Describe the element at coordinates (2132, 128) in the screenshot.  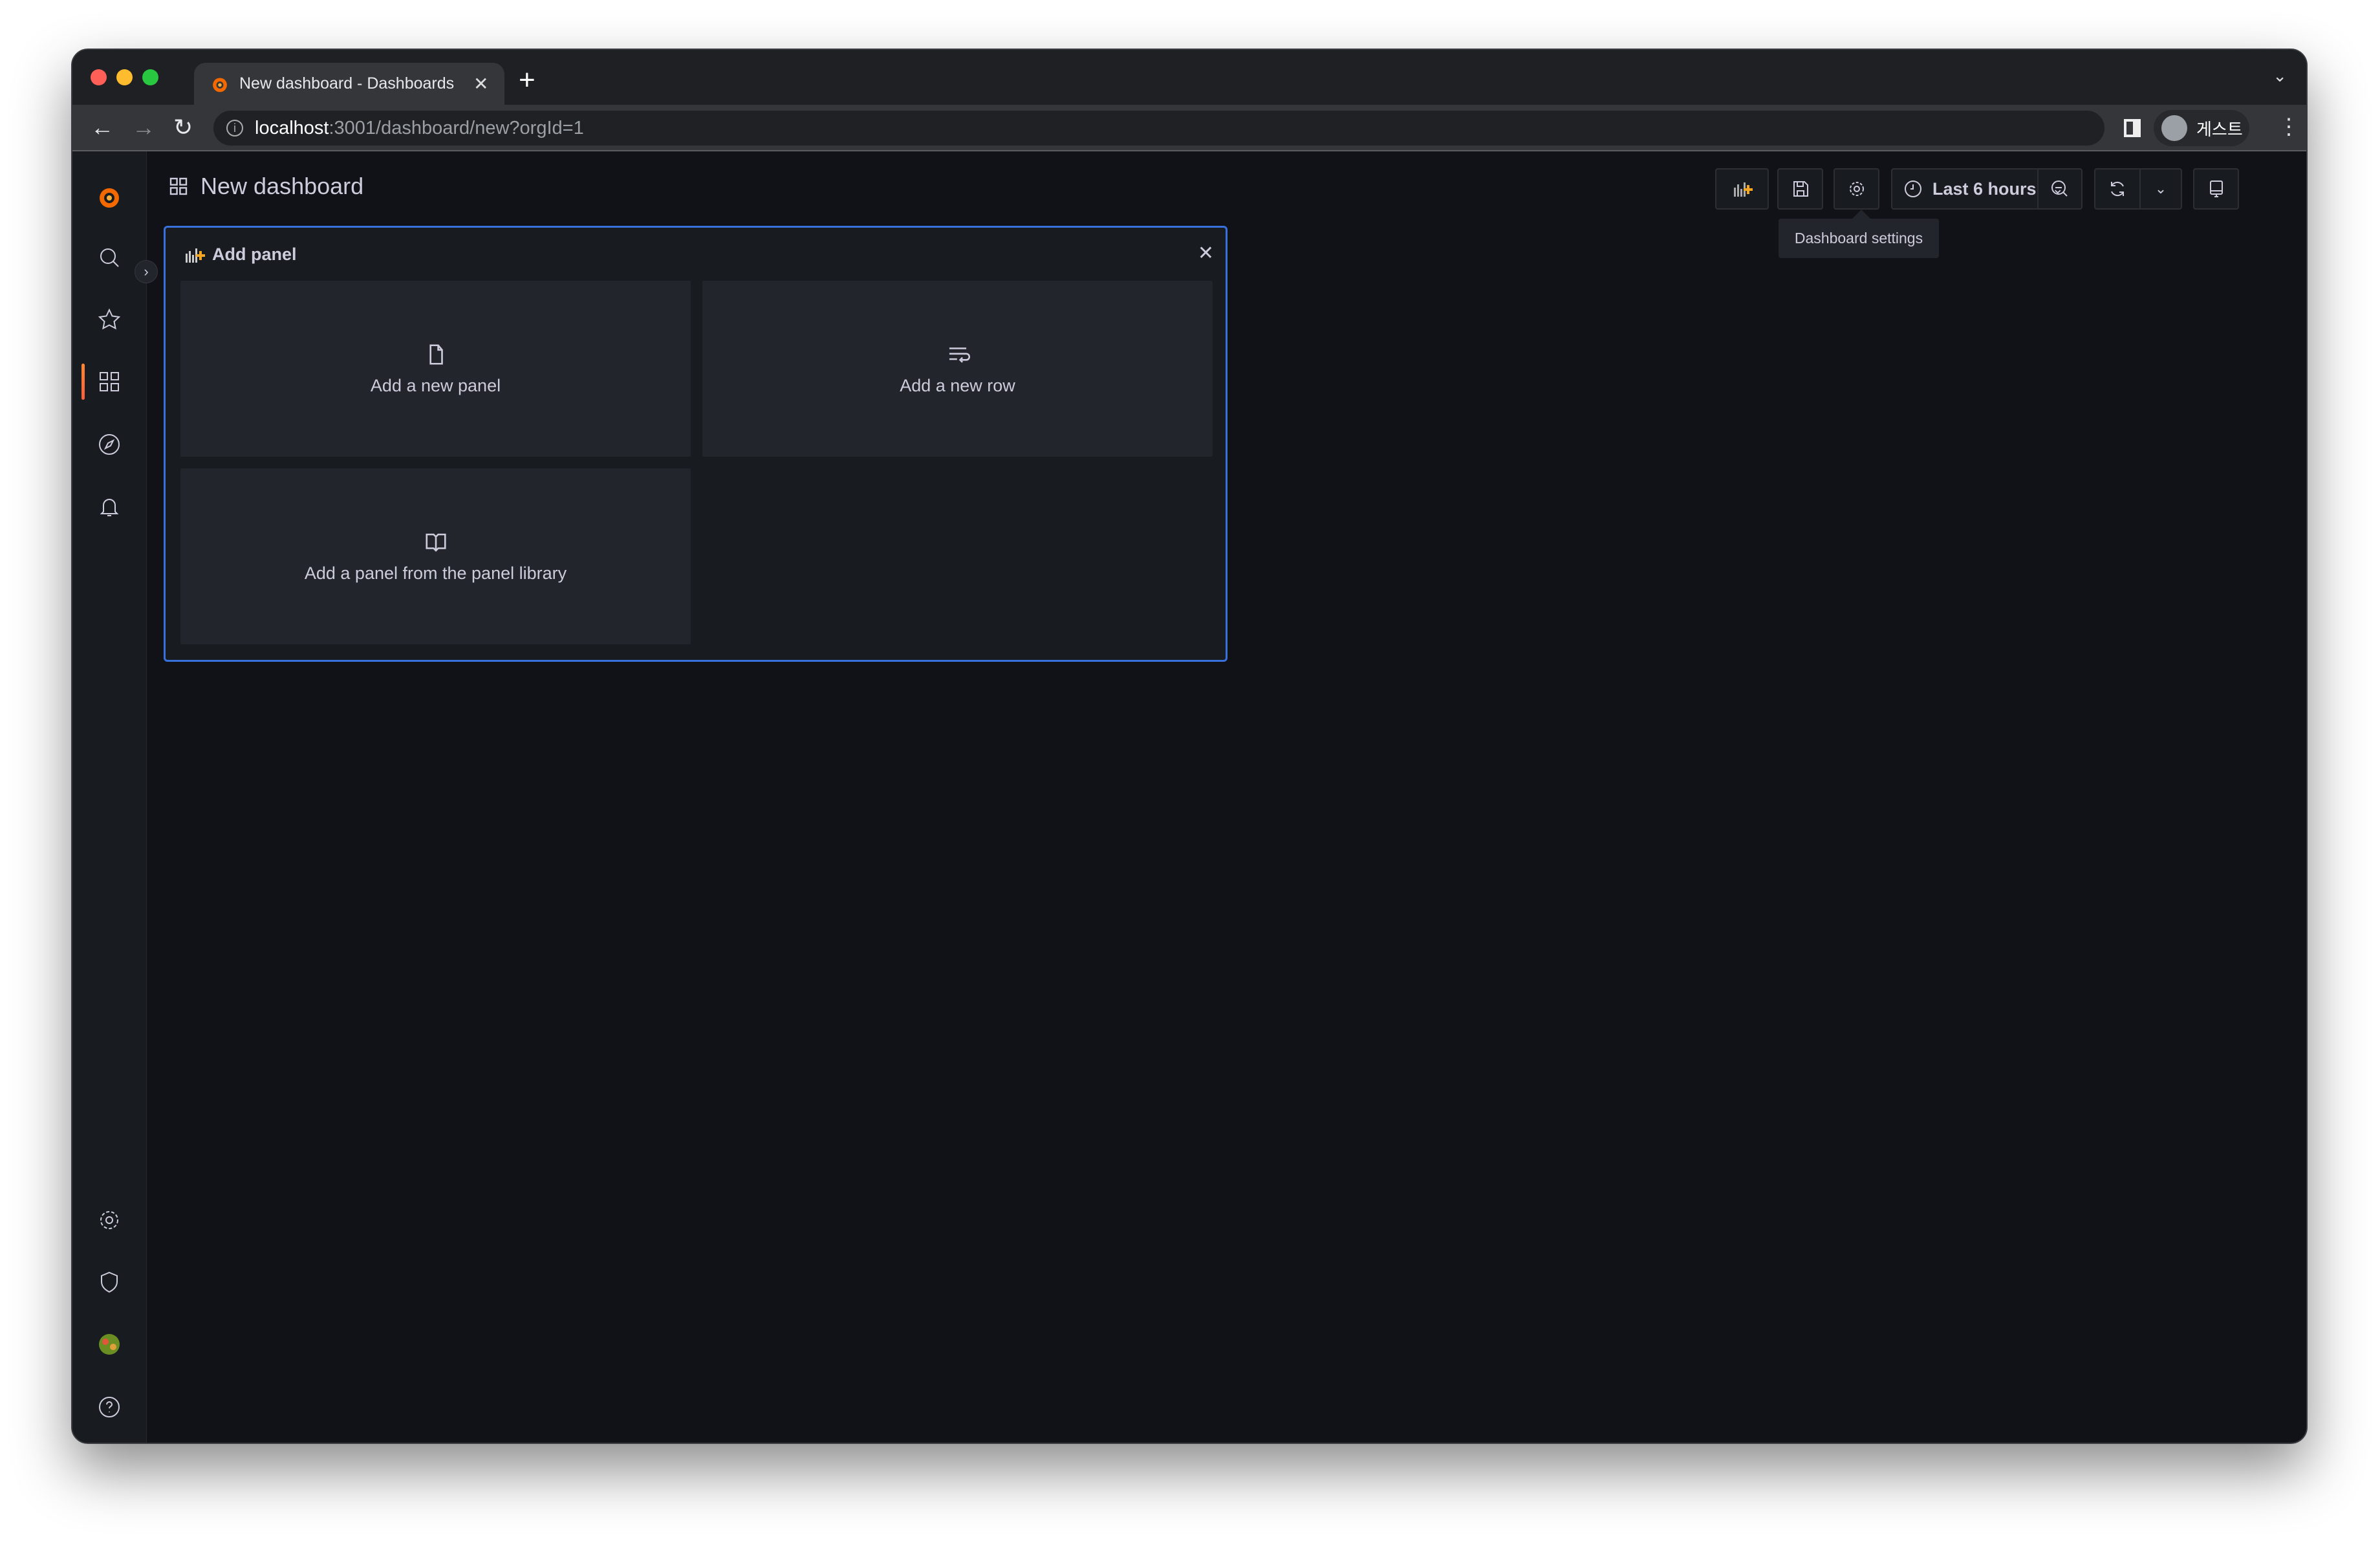
I see `side-panel-icon` at that location.